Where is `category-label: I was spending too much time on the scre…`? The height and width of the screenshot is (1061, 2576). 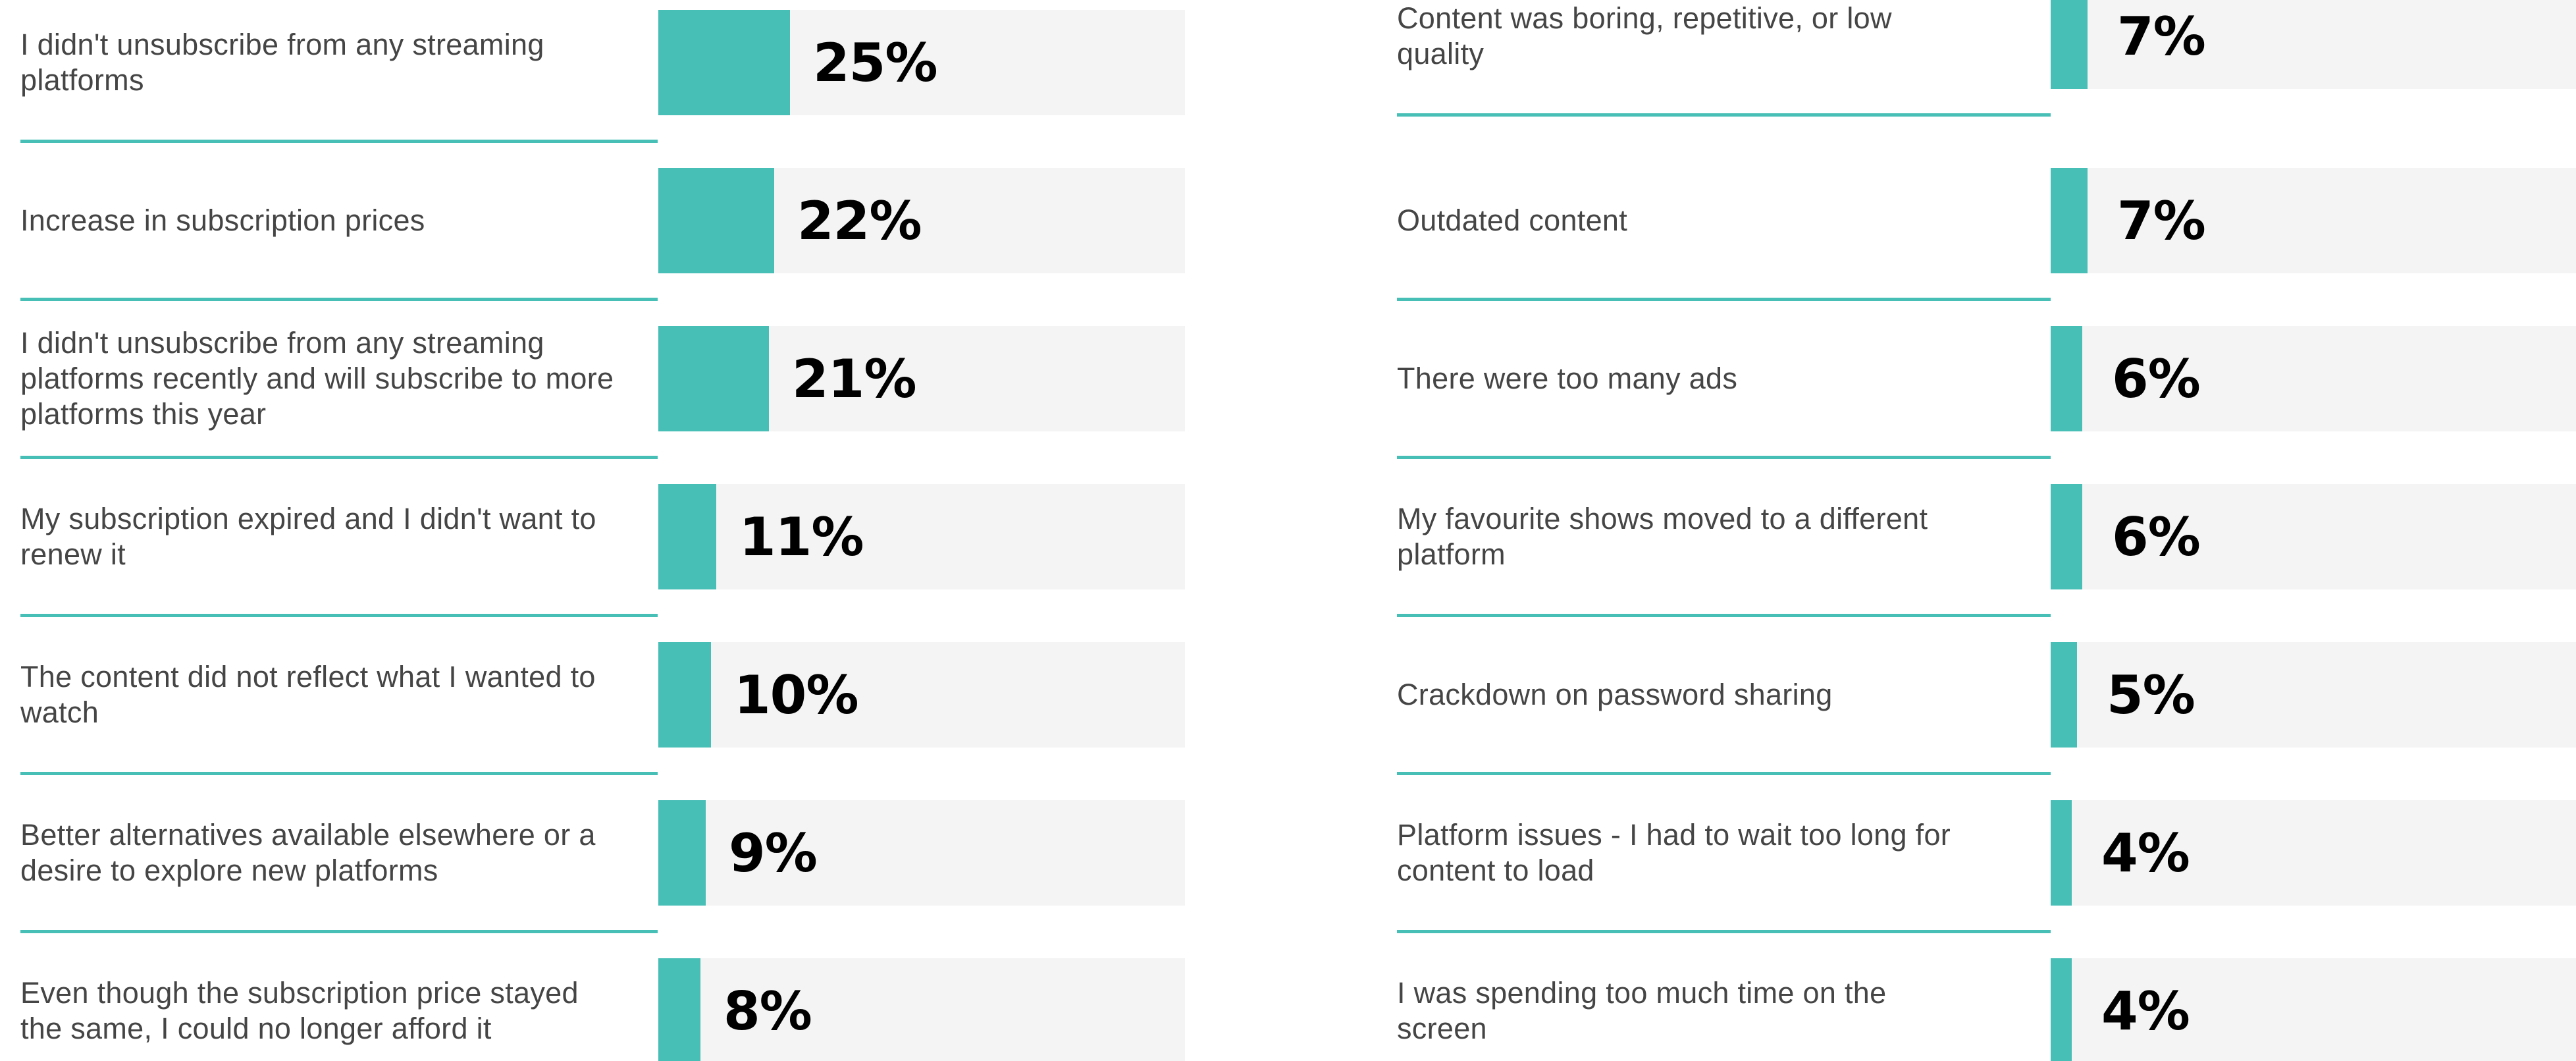 category-label: I was spending too much time on the scre… is located at coordinates (1680, 1009).